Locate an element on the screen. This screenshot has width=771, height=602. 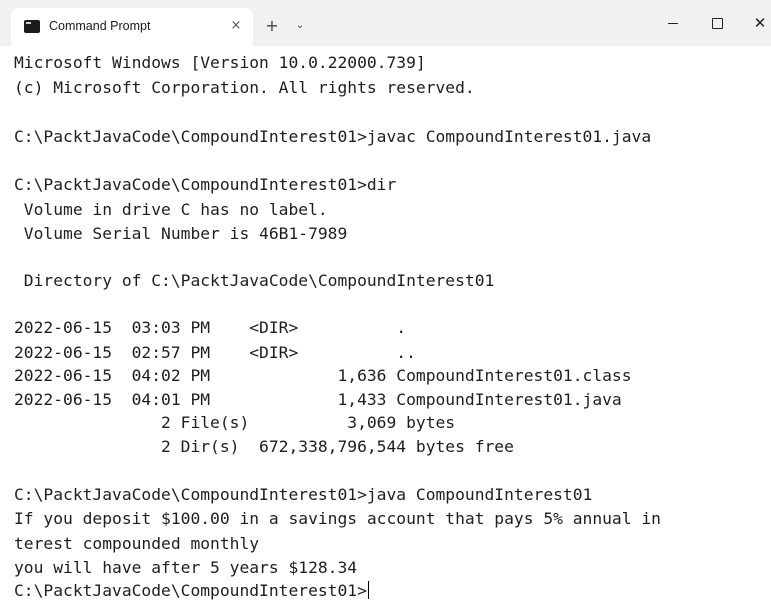
console-line: C:\PacktJavaCode\CompoundInterest01>dir is located at coordinates (205, 184).